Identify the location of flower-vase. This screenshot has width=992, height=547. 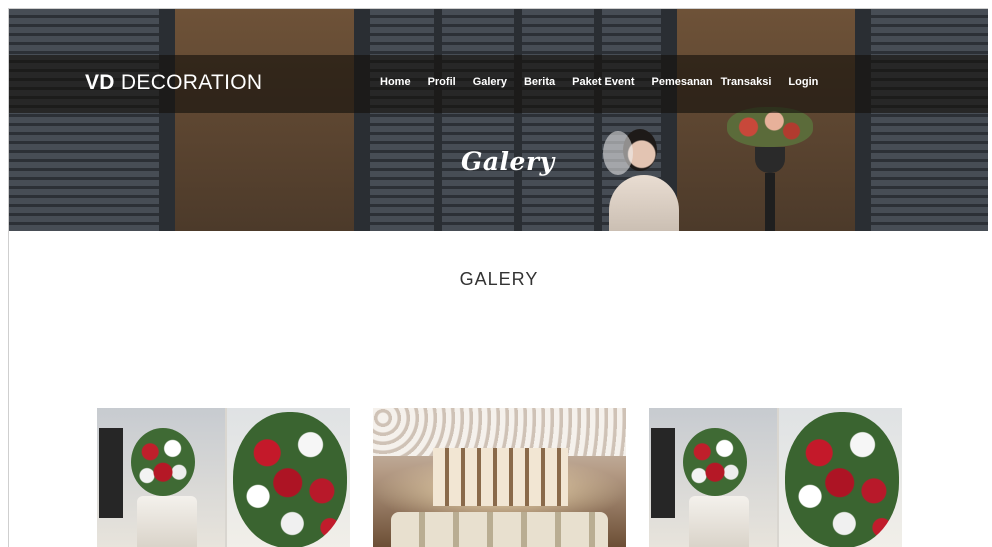
(770, 169).